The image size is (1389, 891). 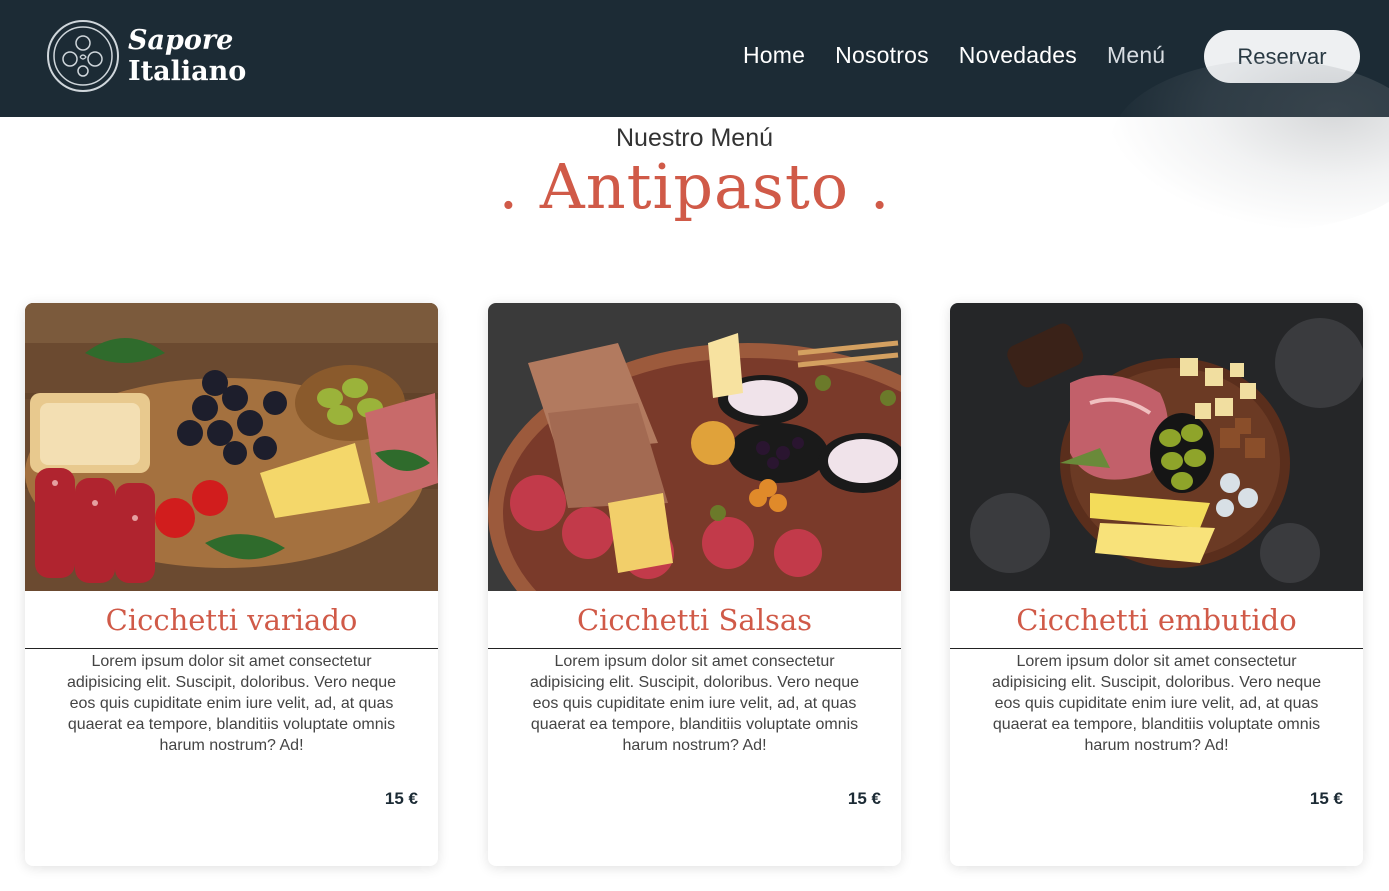 I want to click on section-title: . Antipasto ., so click(x=694, y=186).